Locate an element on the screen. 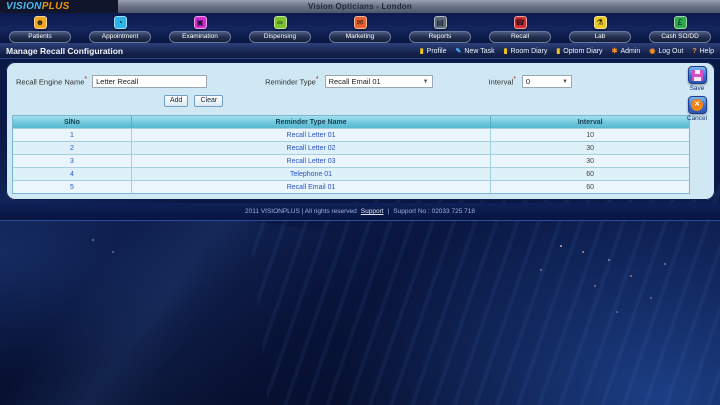 This screenshot has width=720, height=405. reminder-type-select: Recall Email 01 ▼ is located at coordinates (378, 81).